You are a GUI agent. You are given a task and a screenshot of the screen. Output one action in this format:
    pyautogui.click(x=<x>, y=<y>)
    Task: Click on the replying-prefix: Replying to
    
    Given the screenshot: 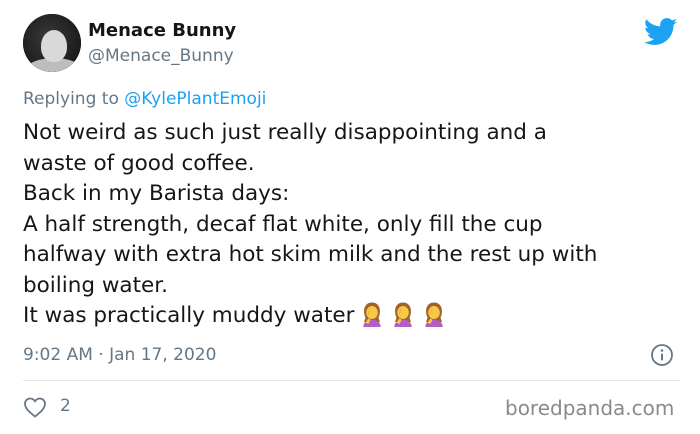 What is the action you would take?
    pyautogui.click(x=74, y=99)
    